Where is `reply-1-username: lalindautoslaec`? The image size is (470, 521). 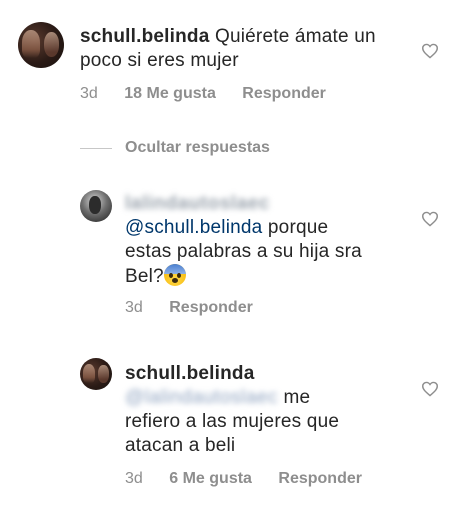 reply-1-username: lalindautoslaec is located at coordinates (197, 204).